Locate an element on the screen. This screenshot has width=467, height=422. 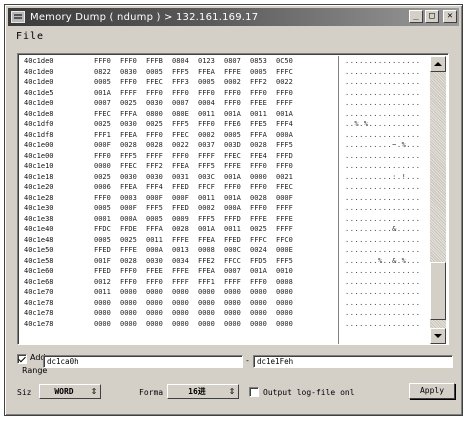
dump-row: 40c1e50 FFED FFFE 000A 0013 0008 000C 0024 000E is located at coordinates (178, 250).